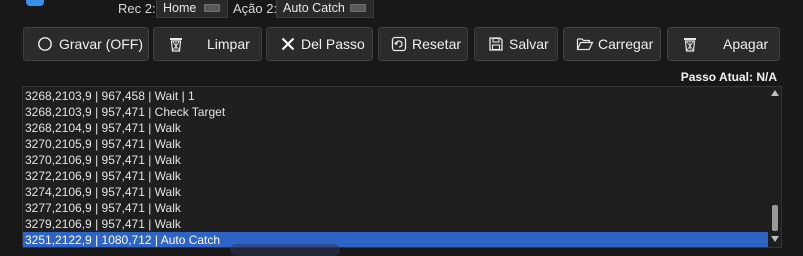 Image resolution: width=803 pixels, height=256 pixels. I want to click on reset-button: Resetar, so click(423, 44).